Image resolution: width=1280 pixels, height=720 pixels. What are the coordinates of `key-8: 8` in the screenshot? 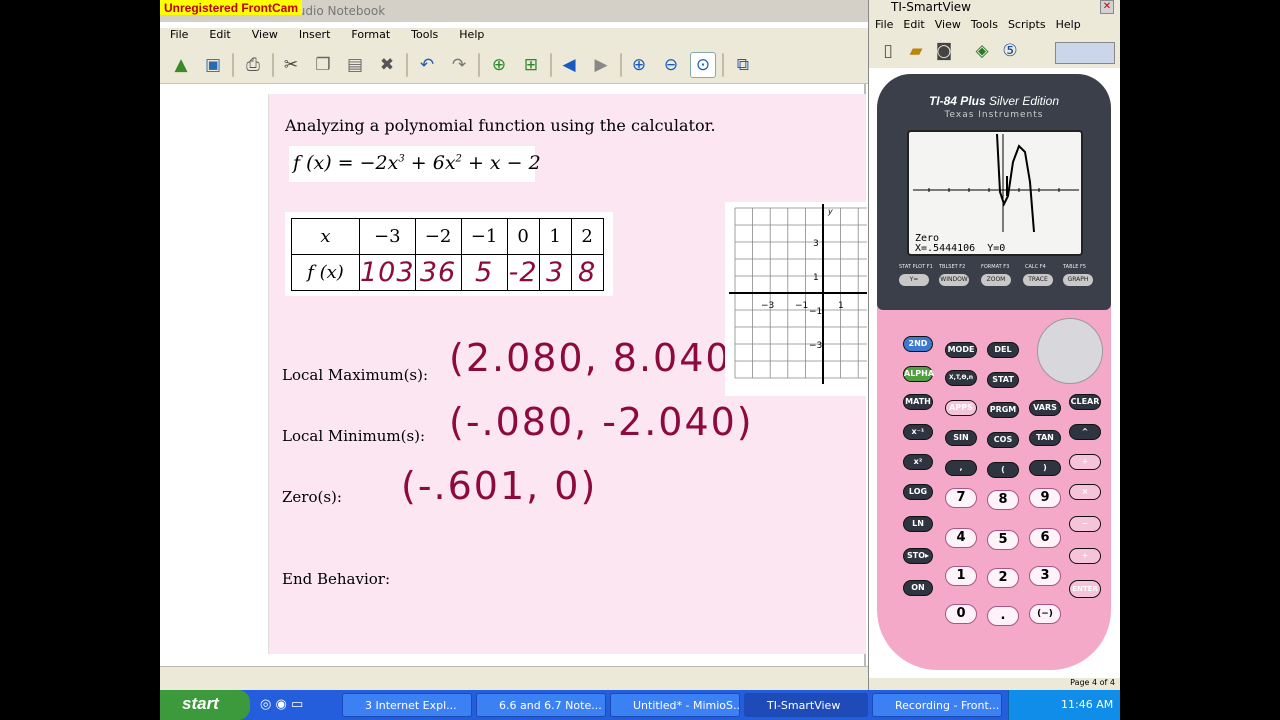 It's located at (1003, 500).